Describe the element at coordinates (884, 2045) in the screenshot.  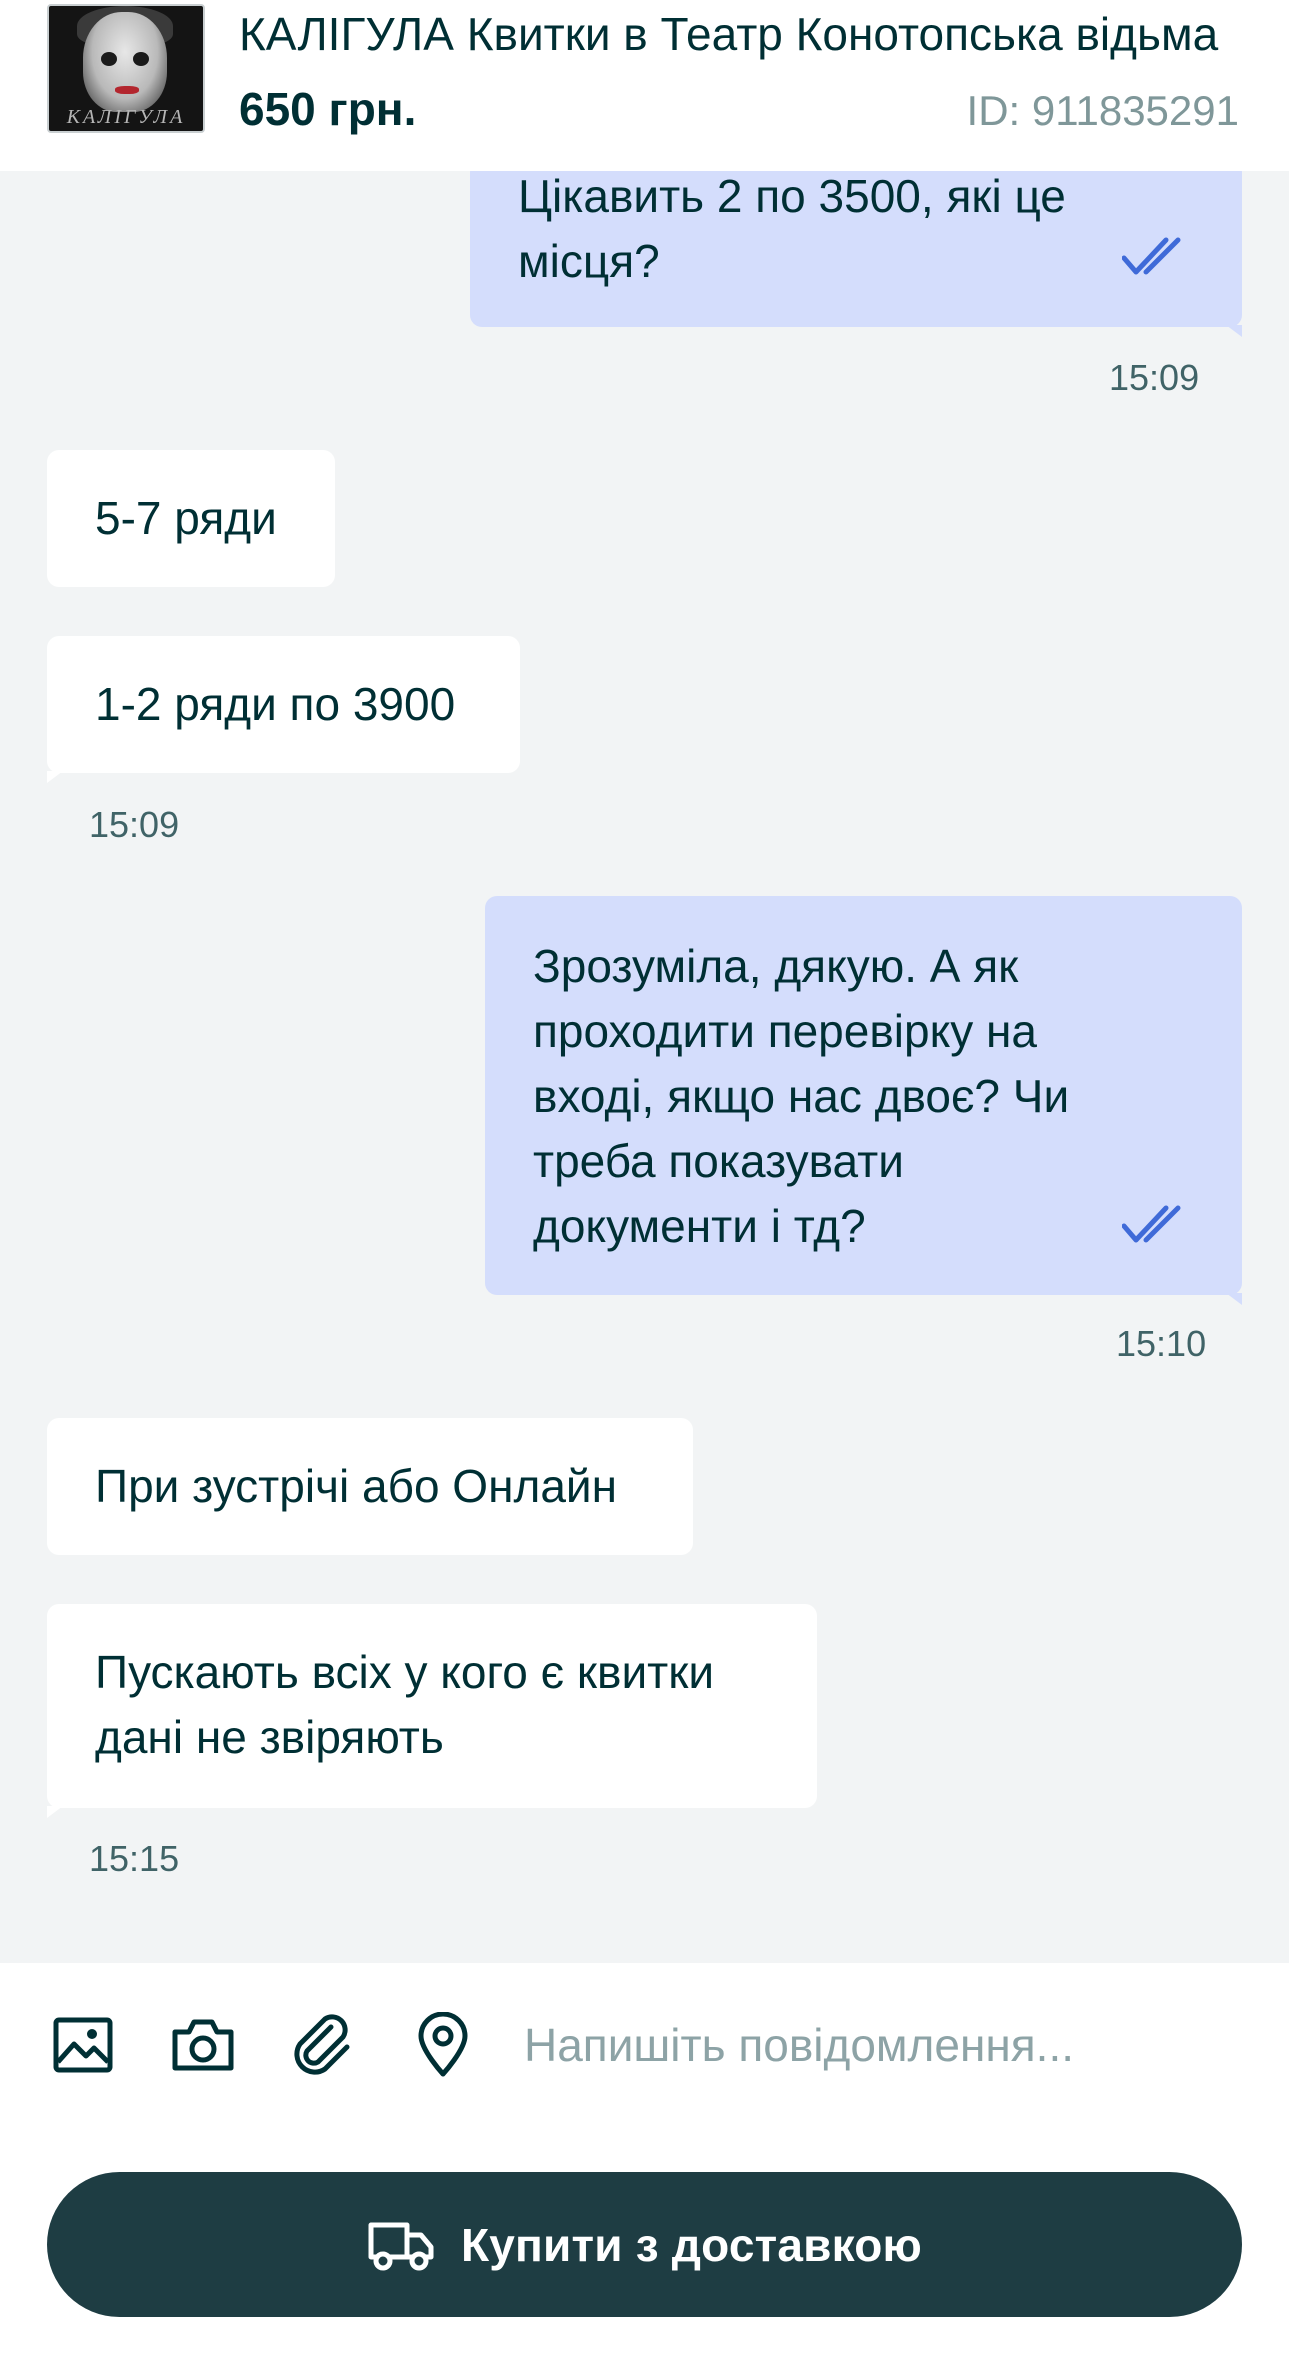
I see `message-input` at that location.